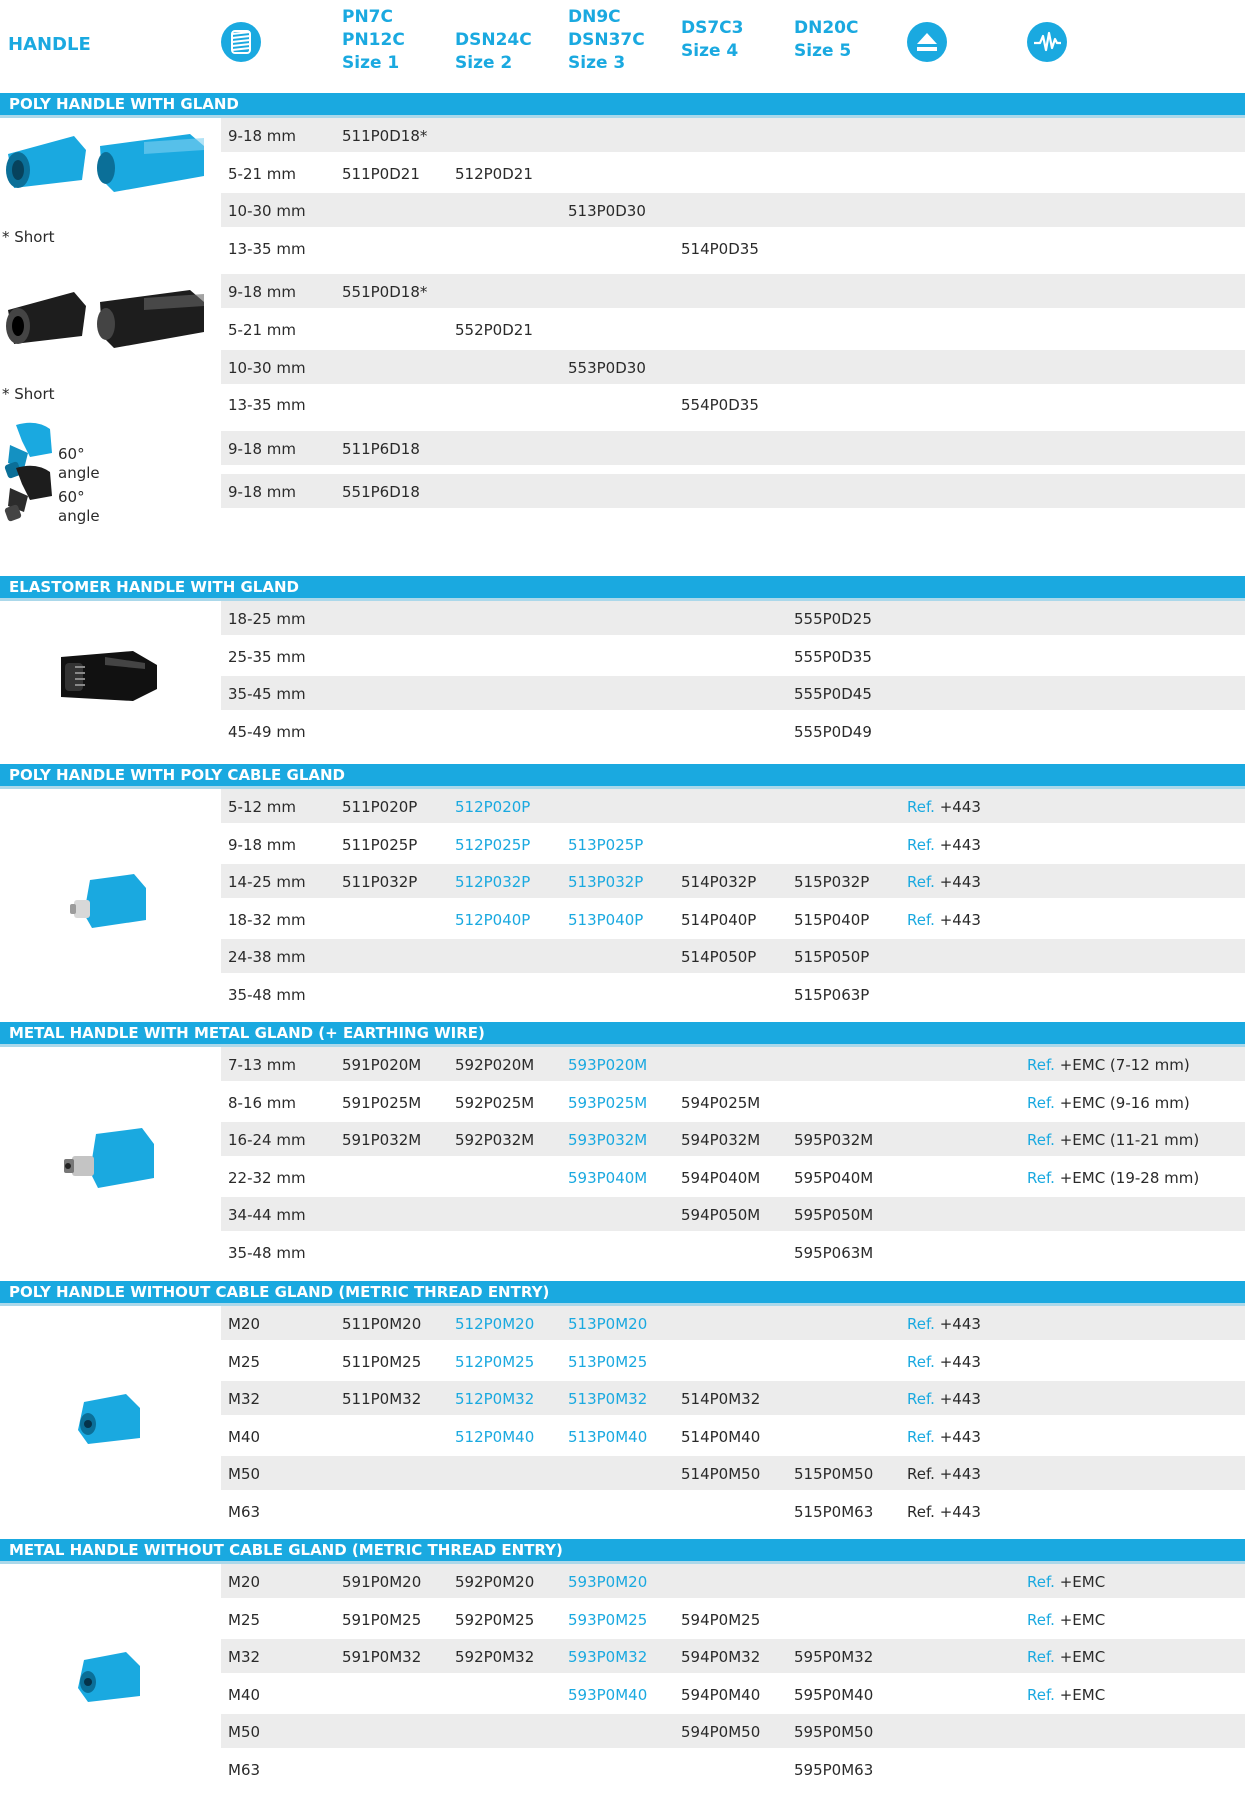 The image size is (1245, 1796). What do you see at coordinates (244, 1657) in the screenshot?
I see `cable-range: M32` at bounding box center [244, 1657].